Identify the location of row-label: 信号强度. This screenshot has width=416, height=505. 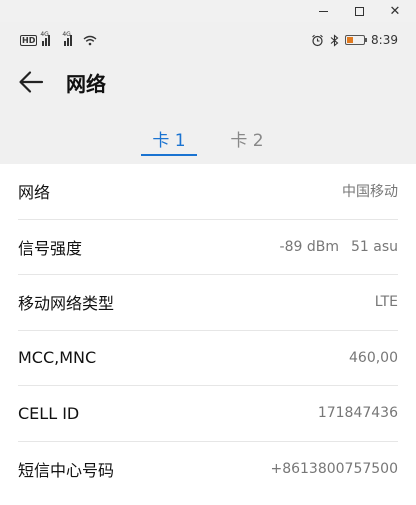
(50, 248).